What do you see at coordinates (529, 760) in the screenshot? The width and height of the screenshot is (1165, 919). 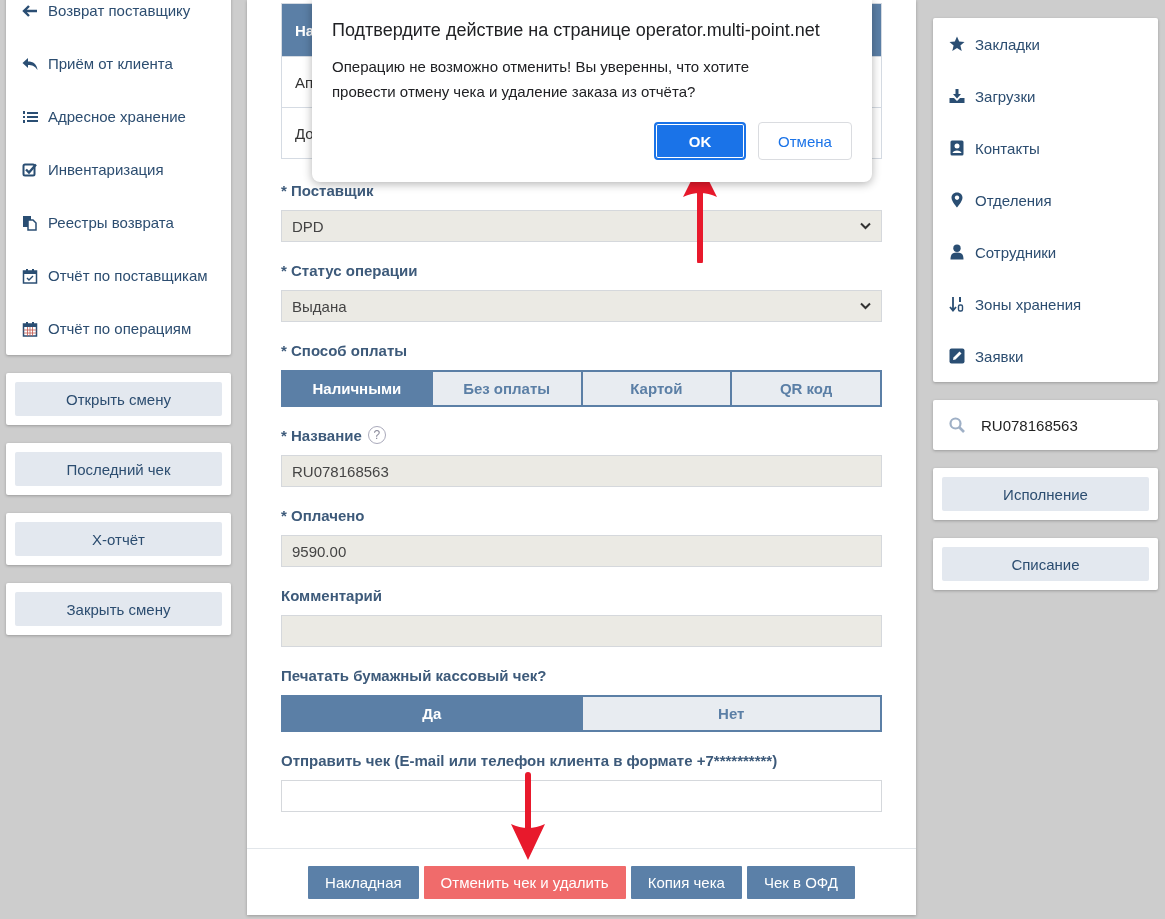 I see `field-label: Отправить чек (E-mail или телефон клиента в формате +7**********)` at bounding box center [529, 760].